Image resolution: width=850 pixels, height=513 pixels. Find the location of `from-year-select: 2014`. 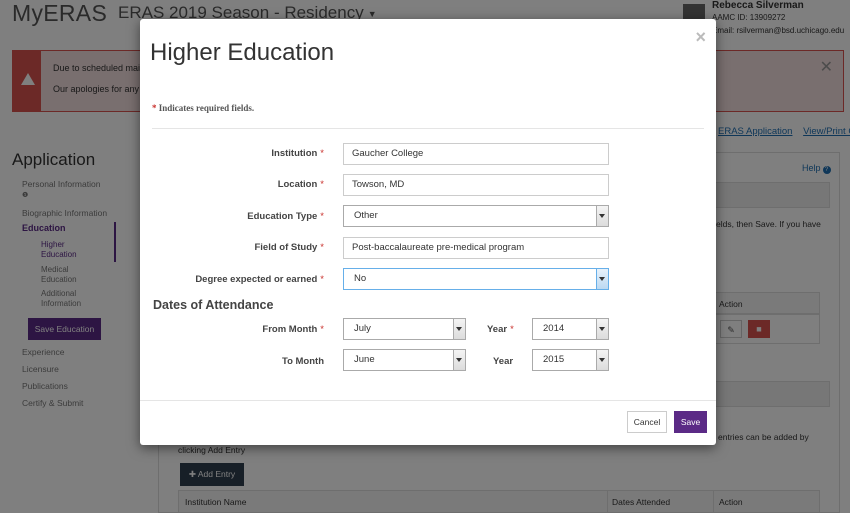

from-year-select: 2014 is located at coordinates (570, 329).